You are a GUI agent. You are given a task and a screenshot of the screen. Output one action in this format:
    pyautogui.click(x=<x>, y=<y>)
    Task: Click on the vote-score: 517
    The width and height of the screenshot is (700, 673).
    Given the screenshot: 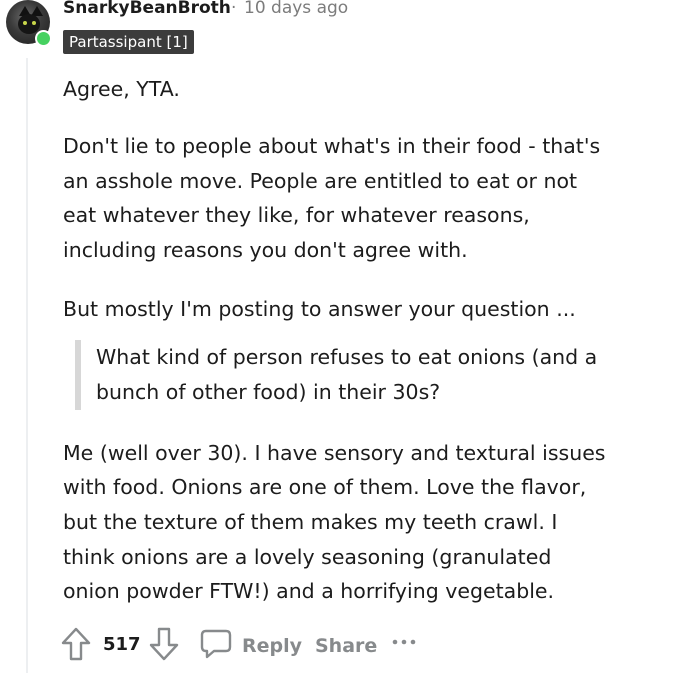 What is the action you would take?
    pyautogui.click(x=122, y=644)
    